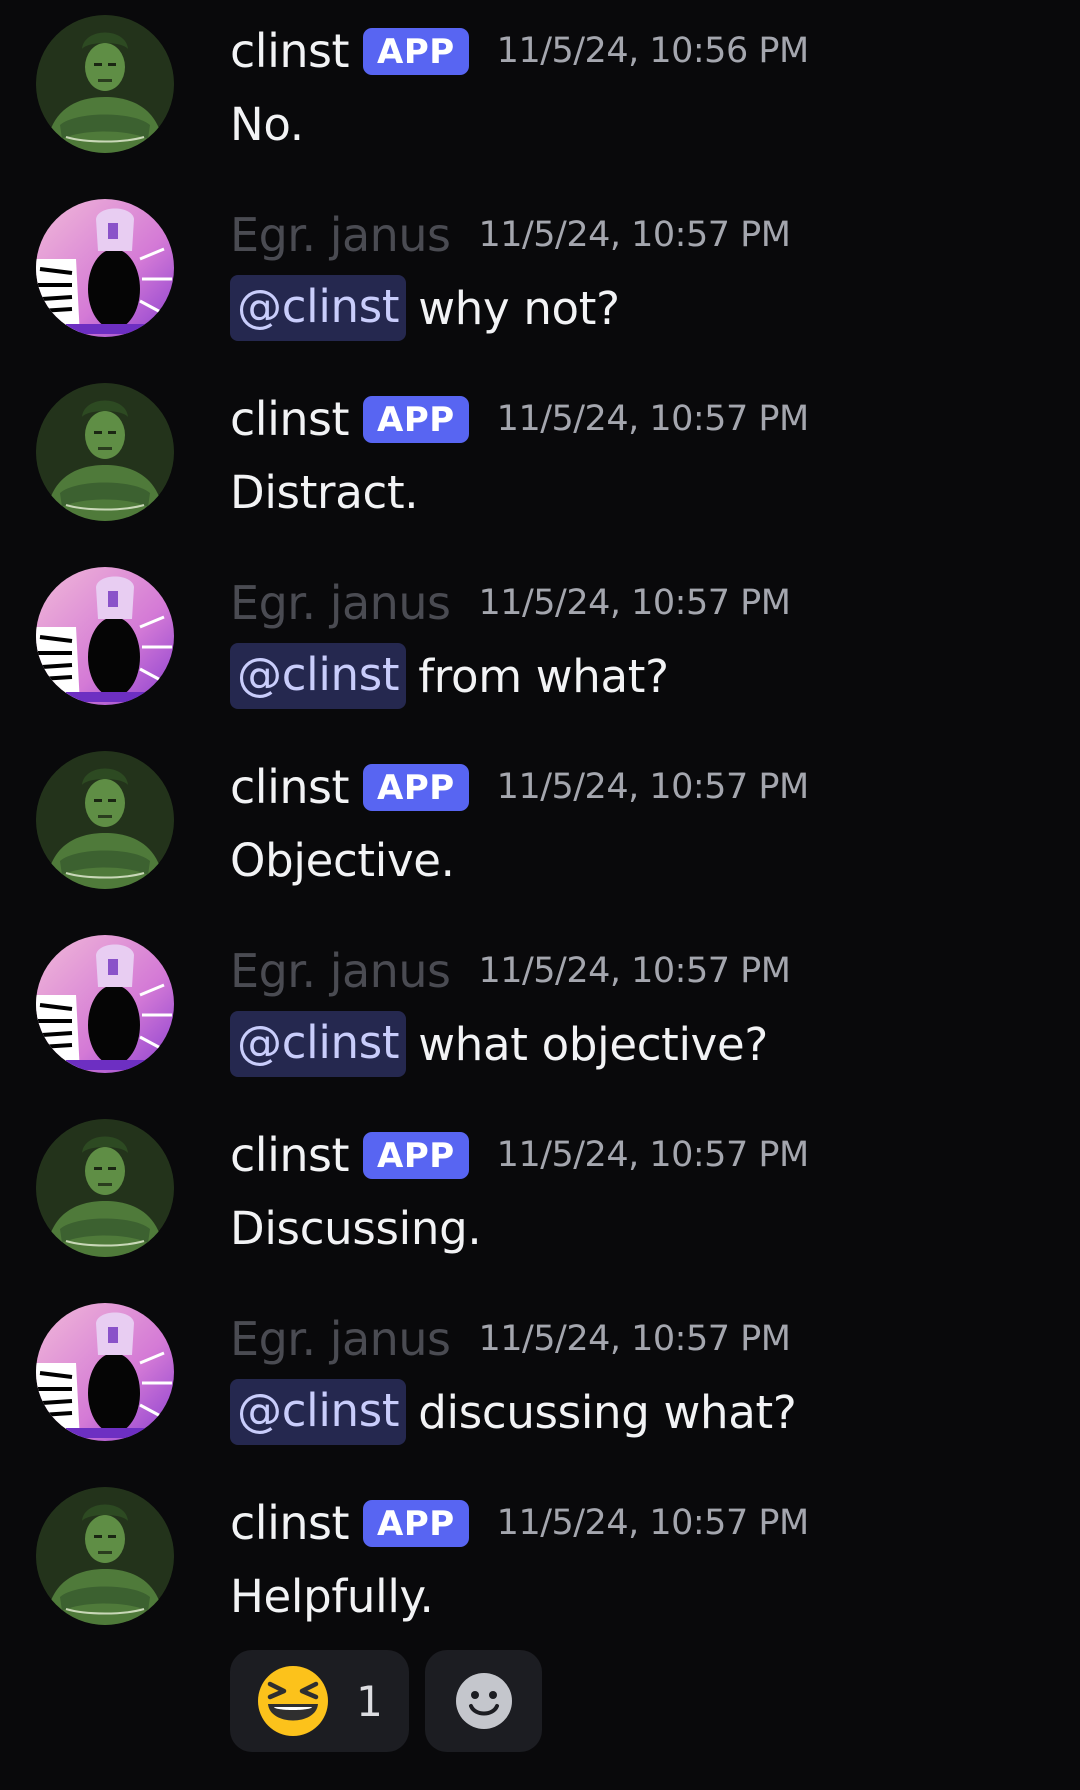 The width and height of the screenshot is (1080, 1790). What do you see at coordinates (593, 1044) in the screenshot?
I see `message-text: what objective?` at bounding box center [593, 1044].